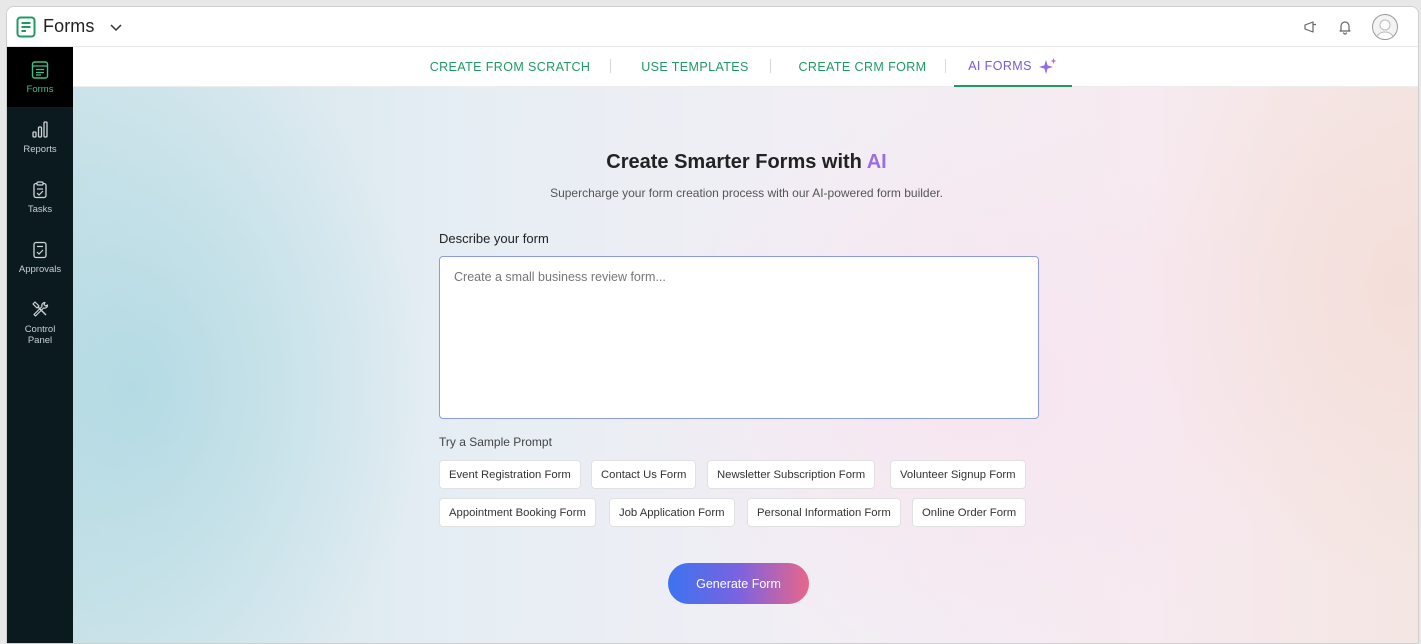 The width and height of the screenshot is (1421, 644). I want to click on sample-prompt-chip: Online Order Form, so click(969, 512).